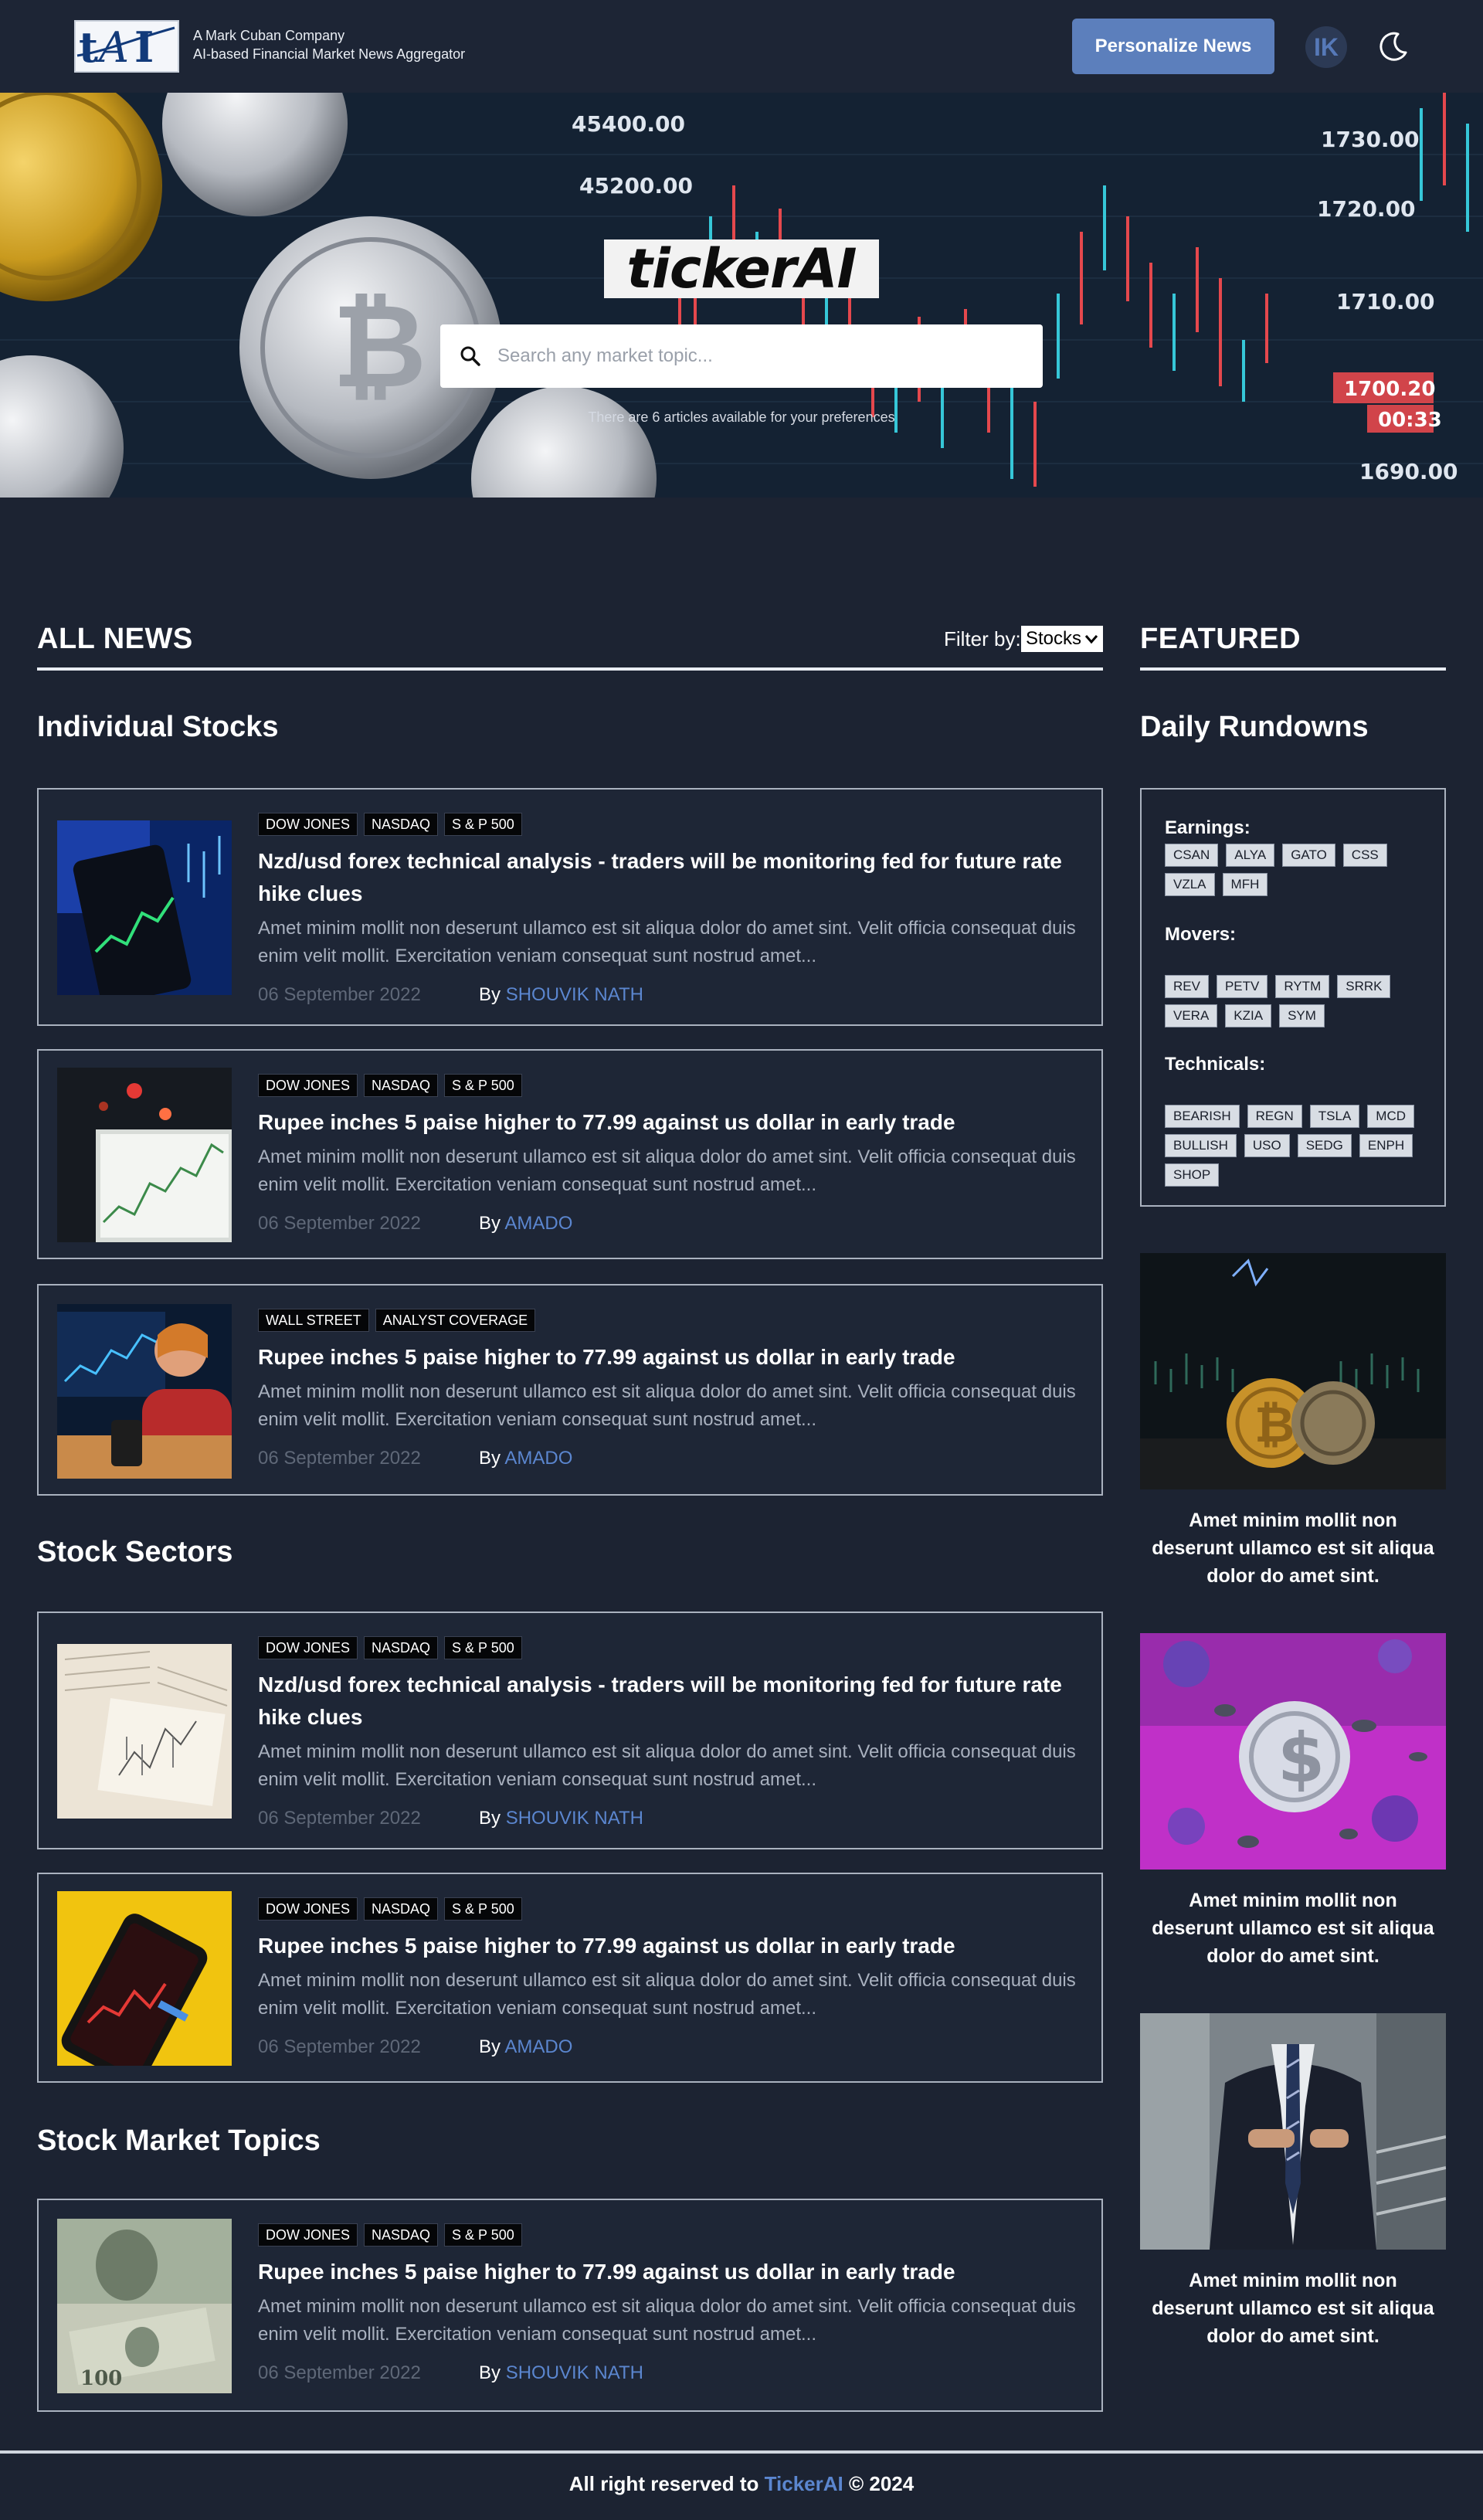  Describe the element at coordinates (313, 1320) in the screenshot. I see `tag-chip: WALL STREET` at that location.